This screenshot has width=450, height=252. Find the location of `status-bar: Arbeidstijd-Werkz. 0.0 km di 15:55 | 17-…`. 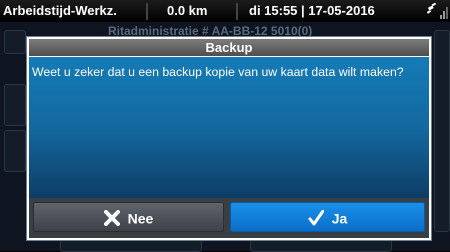

status-bar: Arbeidstijd-Werkz. 0.0 km di 15:55 | 17-… is located at coordinates (225, 11).